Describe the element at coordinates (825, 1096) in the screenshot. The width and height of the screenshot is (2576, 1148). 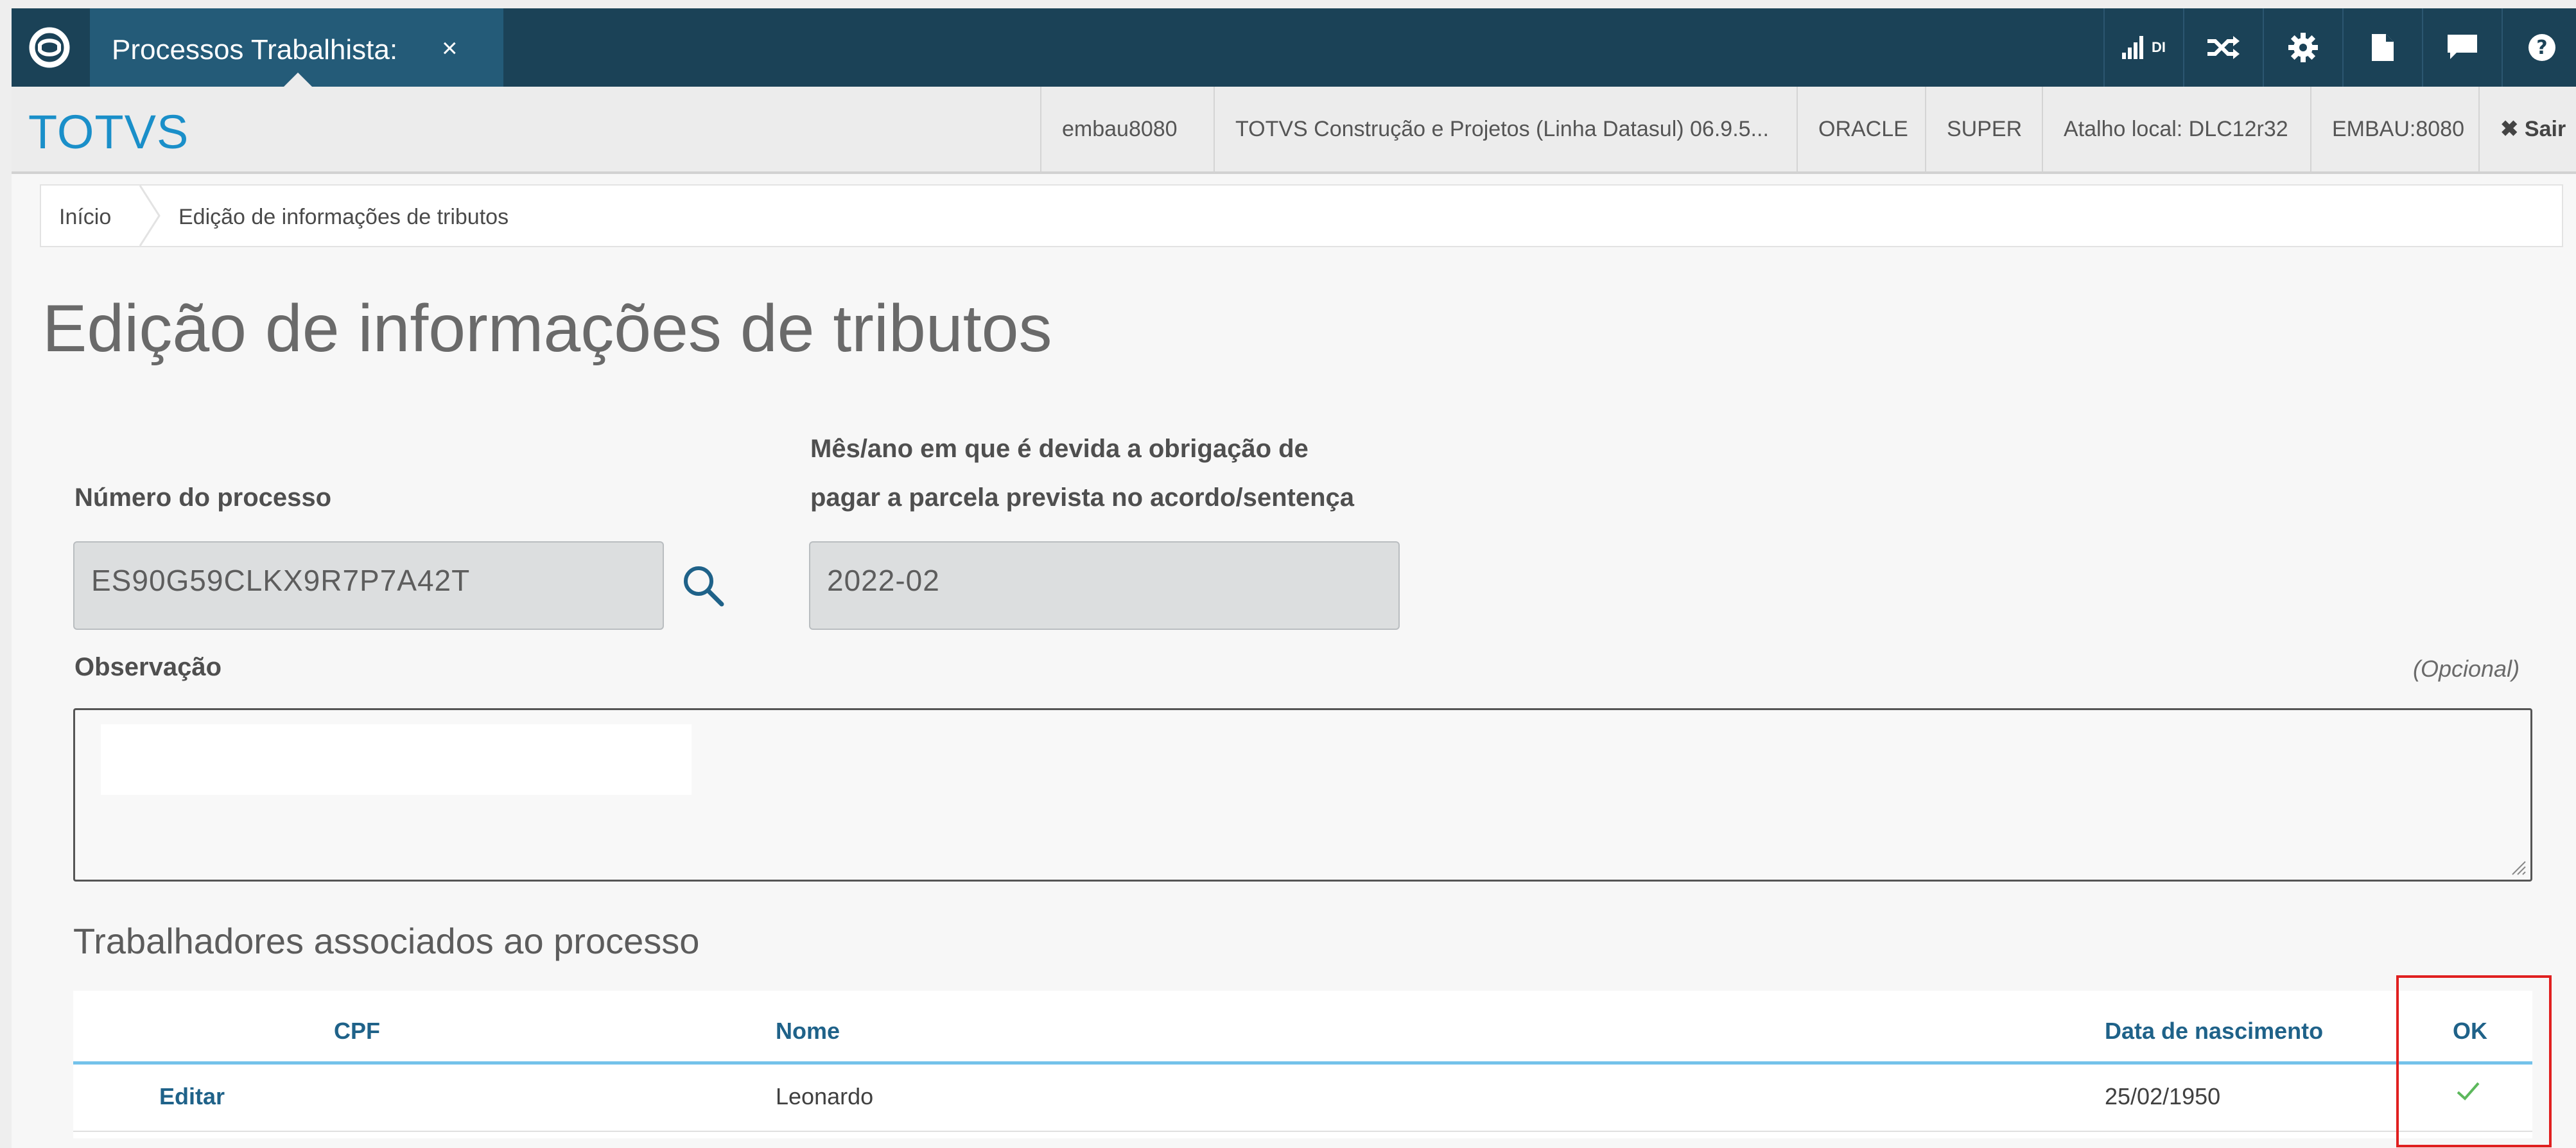
I see `row-name-cell: Leonardo` at that location.